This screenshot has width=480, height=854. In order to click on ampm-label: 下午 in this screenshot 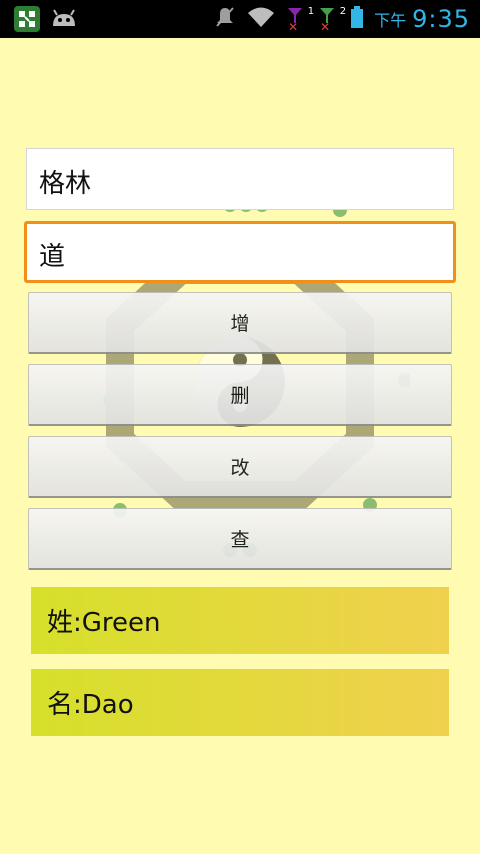, I will do `click(390, 20)`.